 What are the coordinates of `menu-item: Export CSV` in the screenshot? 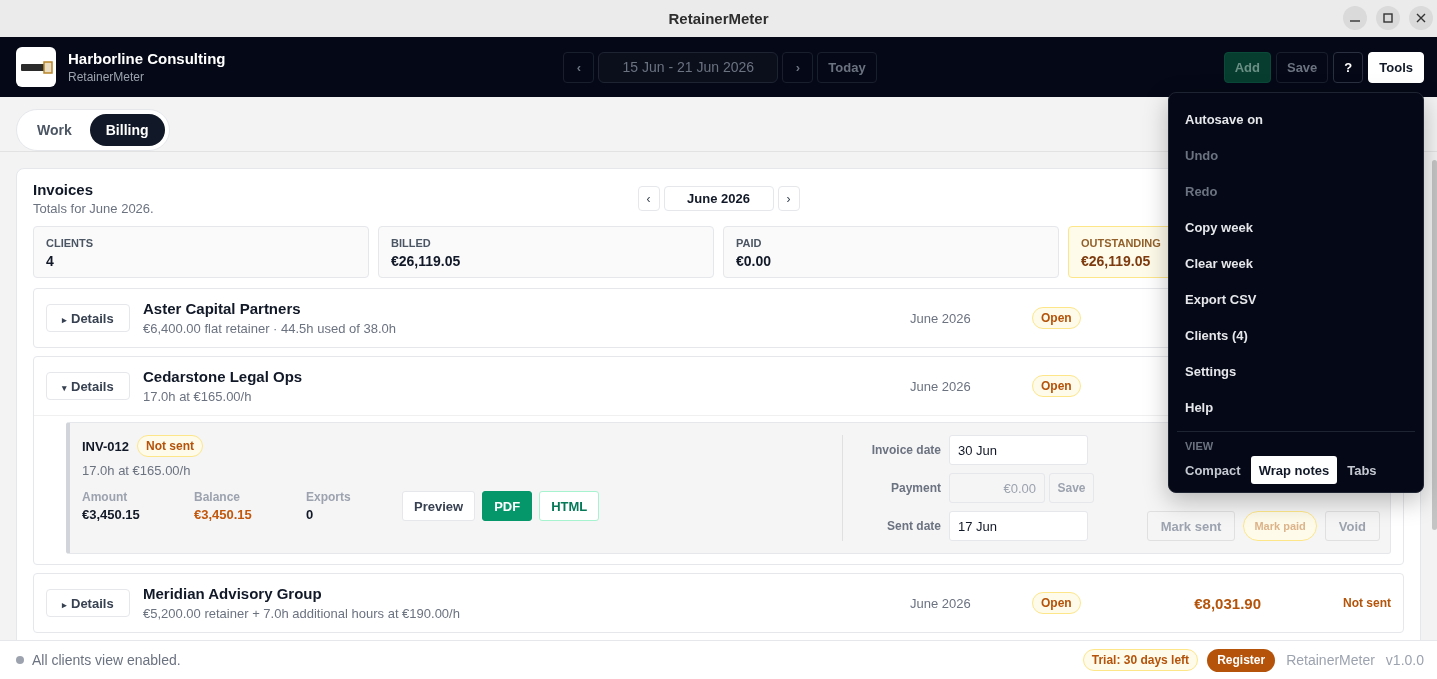 It's located at (1296, 299).